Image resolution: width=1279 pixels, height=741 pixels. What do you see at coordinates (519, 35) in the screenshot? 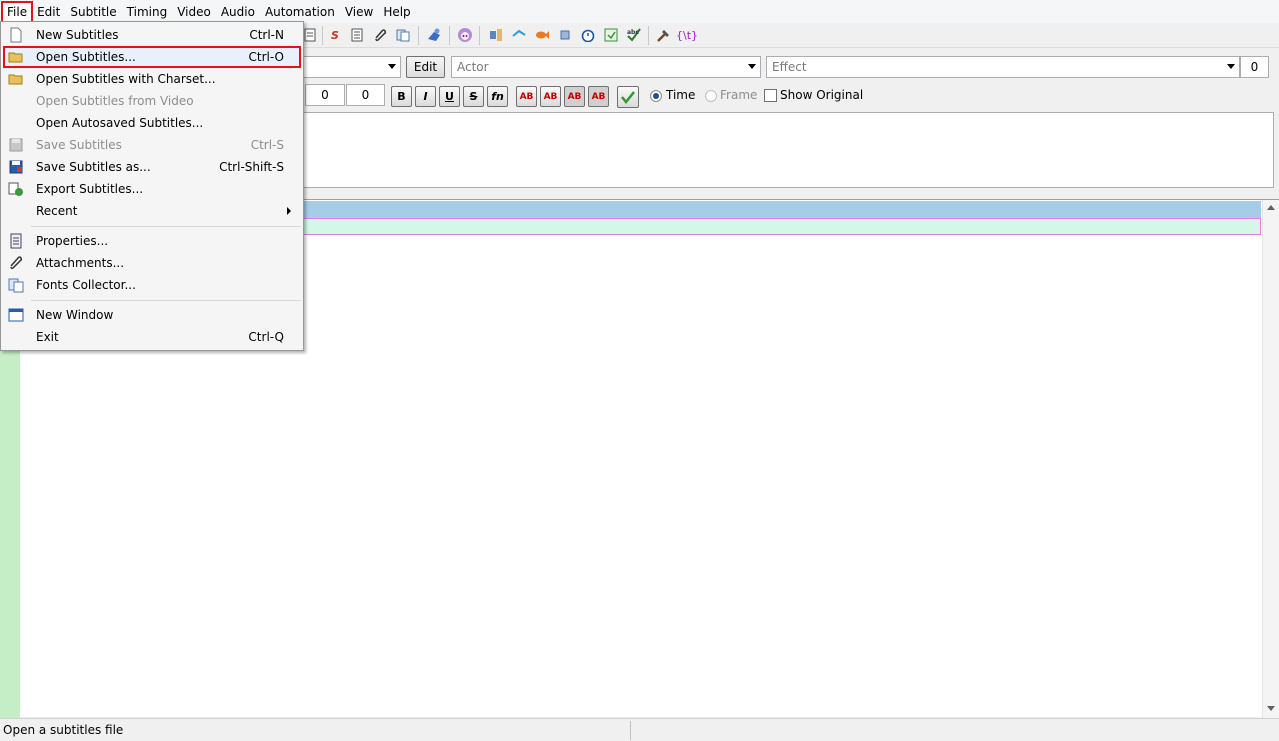
I see `snap-icon` at bounding box center [519, 35].